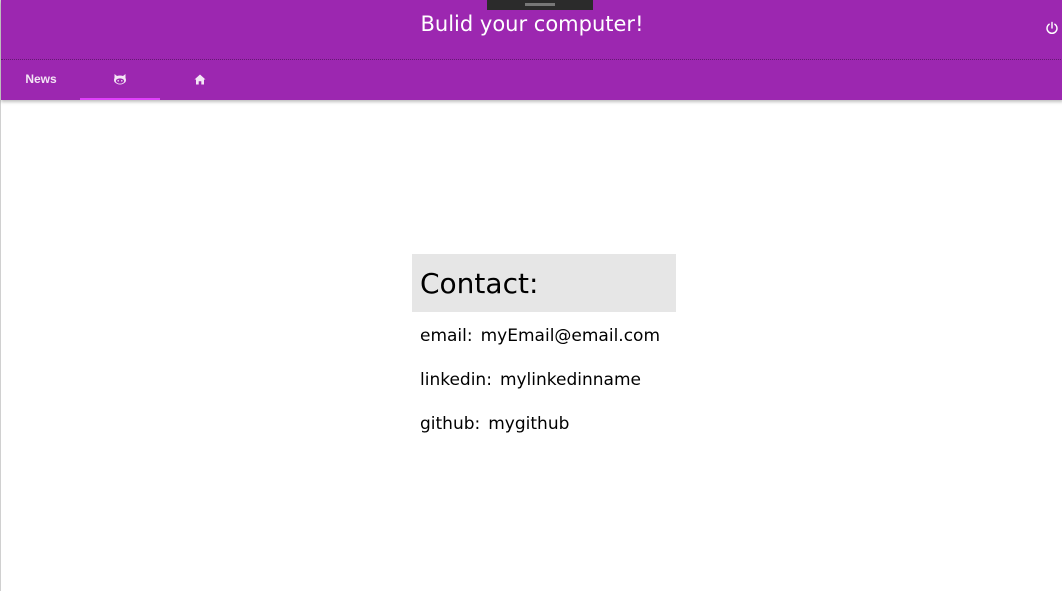  Describe the element at coordinates (456, 380) in the screenshot. I see `linkedin-label: linkedin:` at that location.